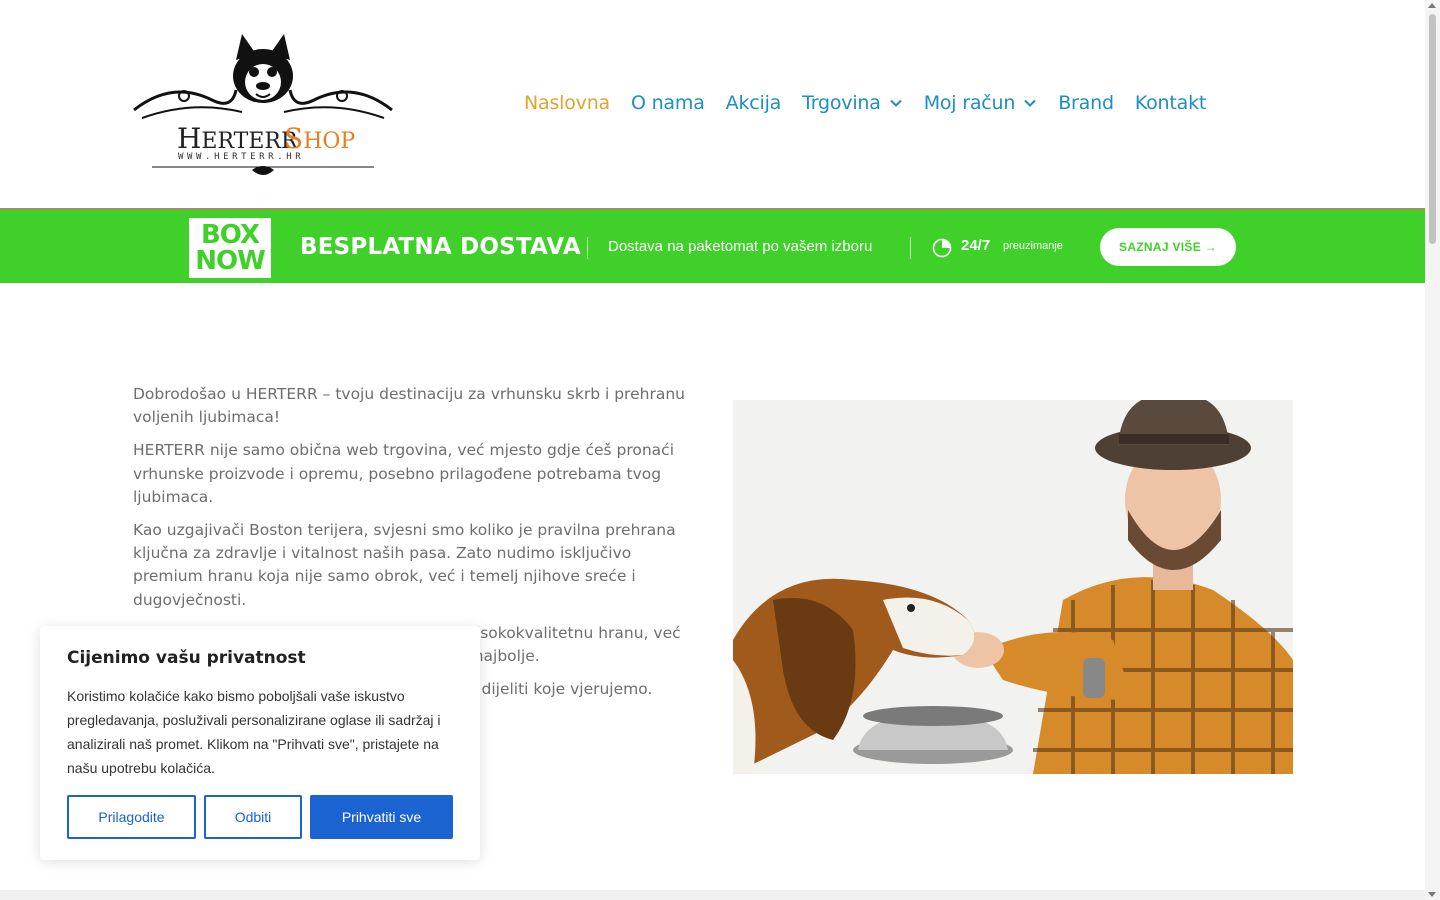  What do you see at coordinates (241, 157) in the screenshot?
I see `svg-text: WWW.HERTERR.HR` at bounding box center [241, 157].